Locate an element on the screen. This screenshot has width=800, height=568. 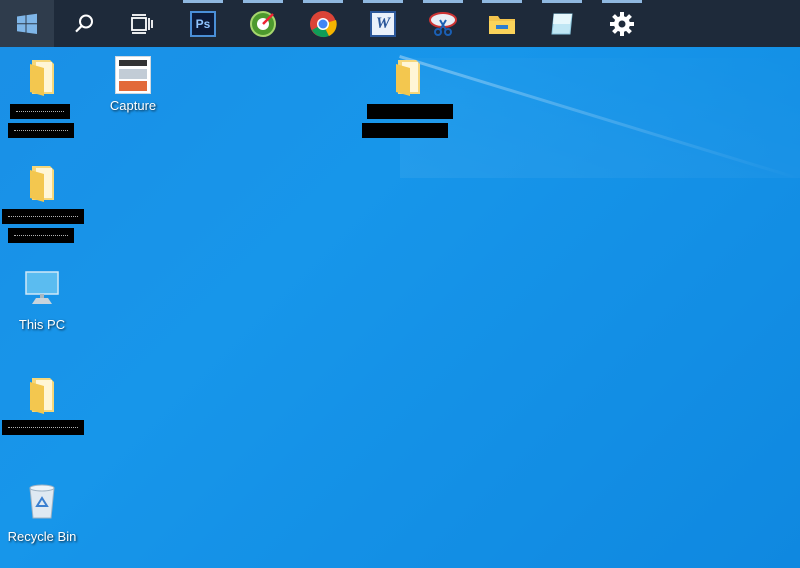
start-button is located at coordinates (27, 23).